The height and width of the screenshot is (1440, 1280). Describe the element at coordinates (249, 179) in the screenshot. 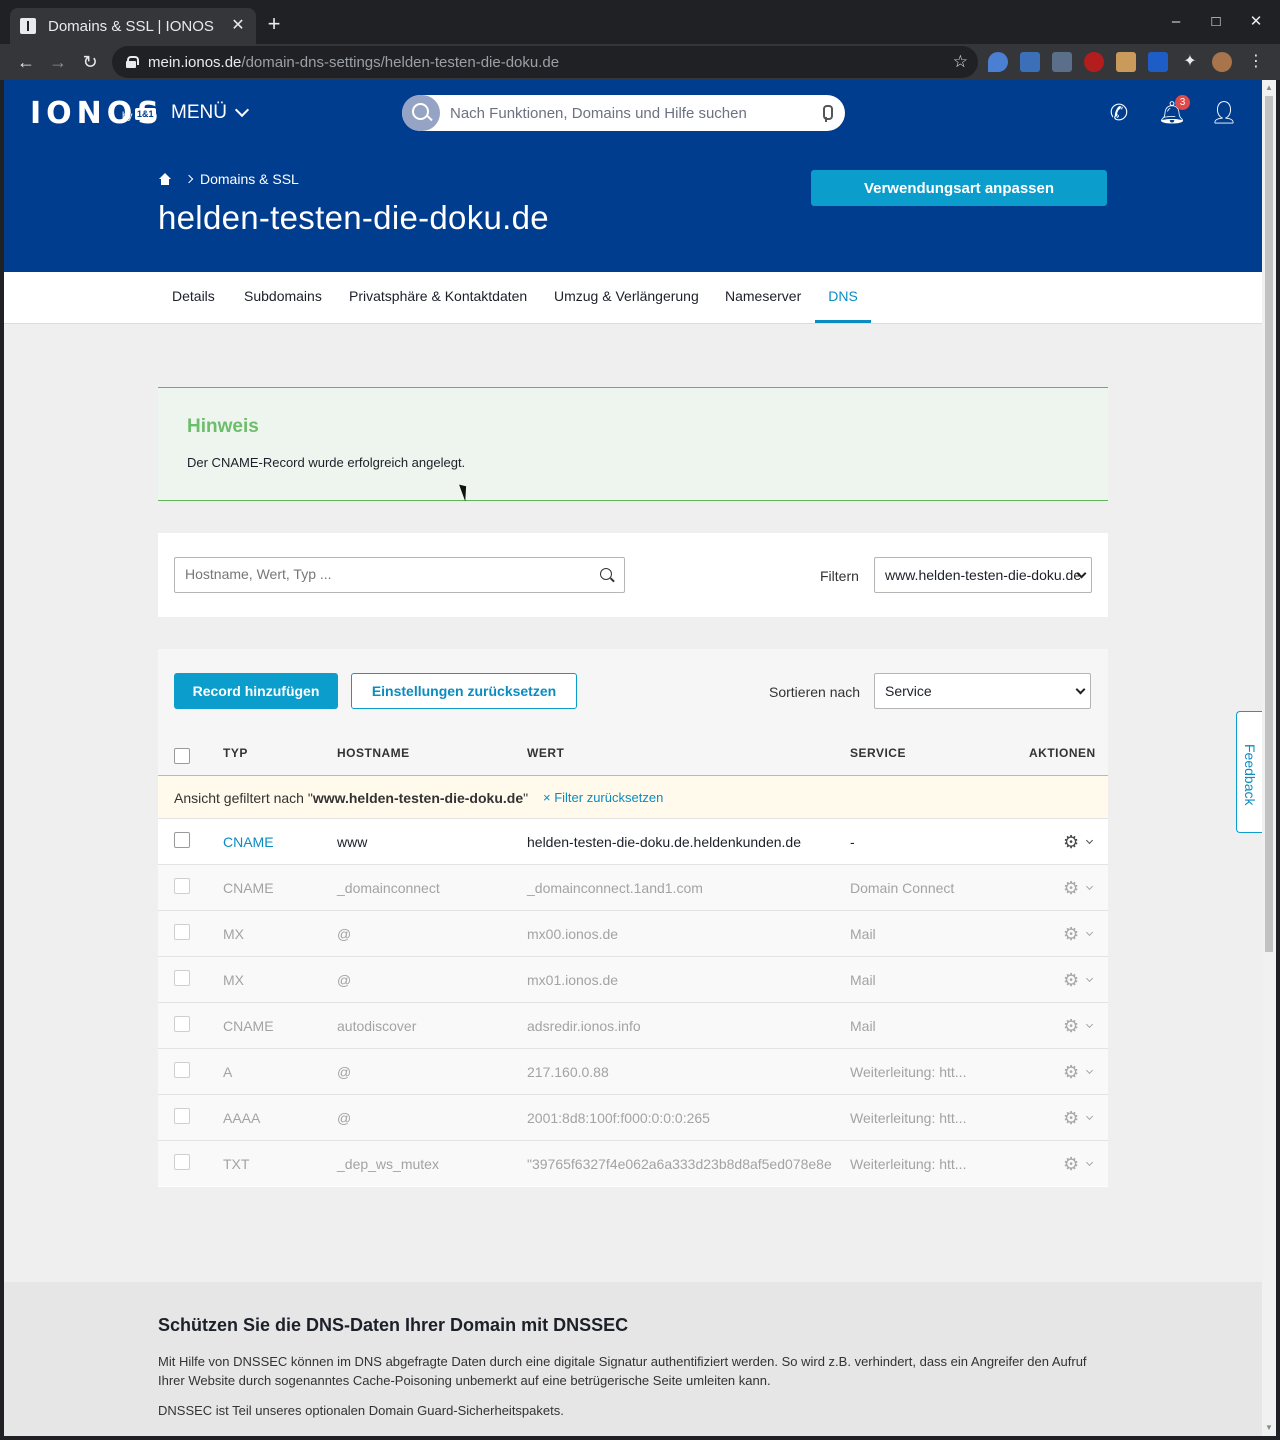

I see `breadcrumb-domains: Domains & SSL` at that location.